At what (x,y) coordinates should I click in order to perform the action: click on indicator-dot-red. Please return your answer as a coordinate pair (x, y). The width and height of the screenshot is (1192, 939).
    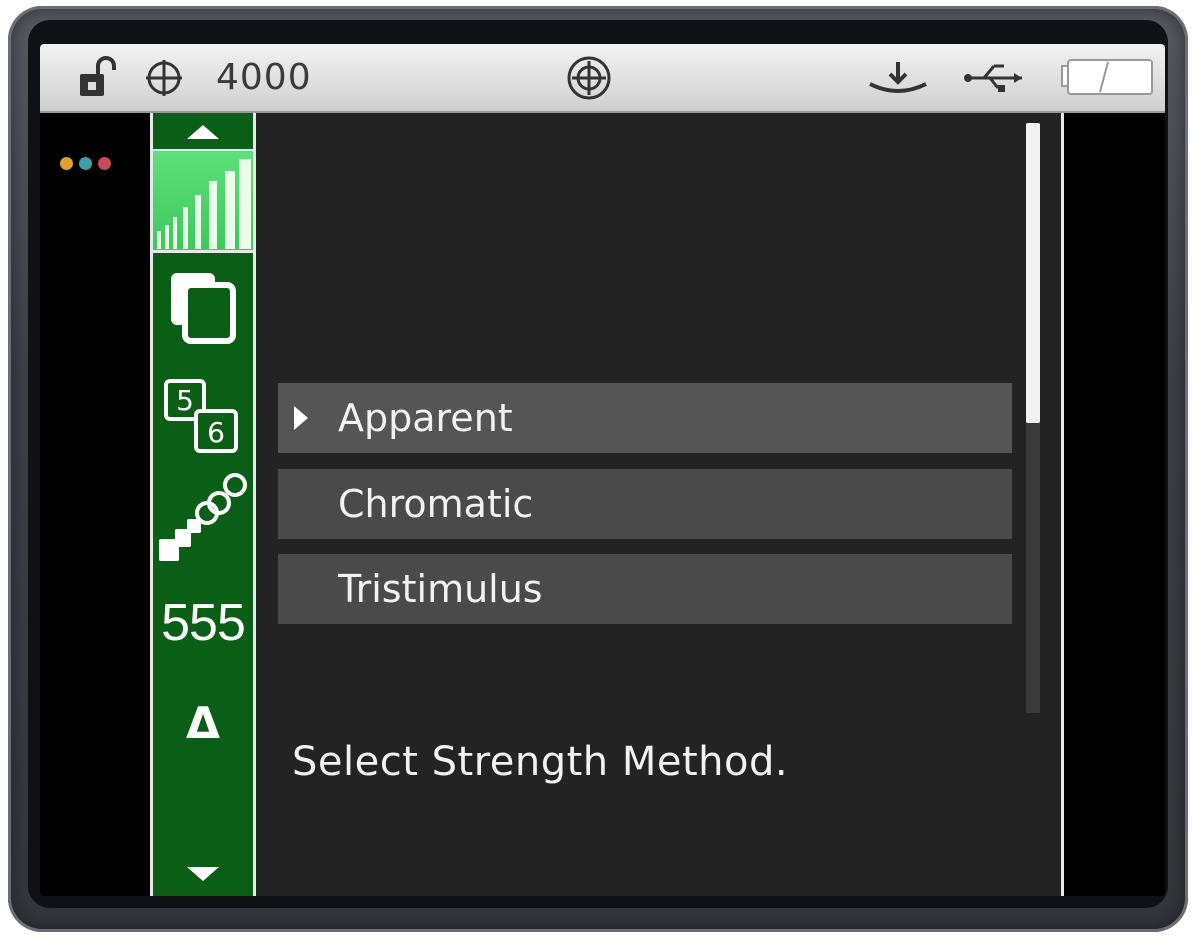
    Looking at the image, I should click on (104, 163).